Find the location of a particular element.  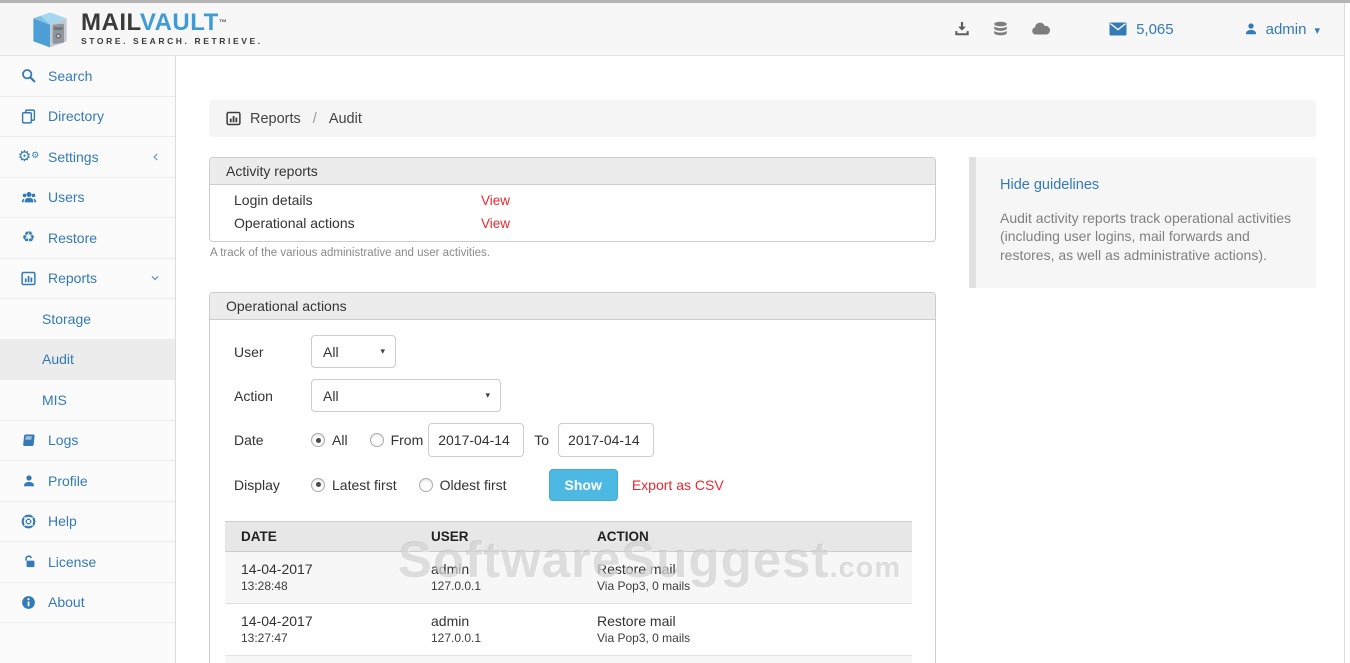

sidebar-item-license: License is located at coordinates (87, 562).